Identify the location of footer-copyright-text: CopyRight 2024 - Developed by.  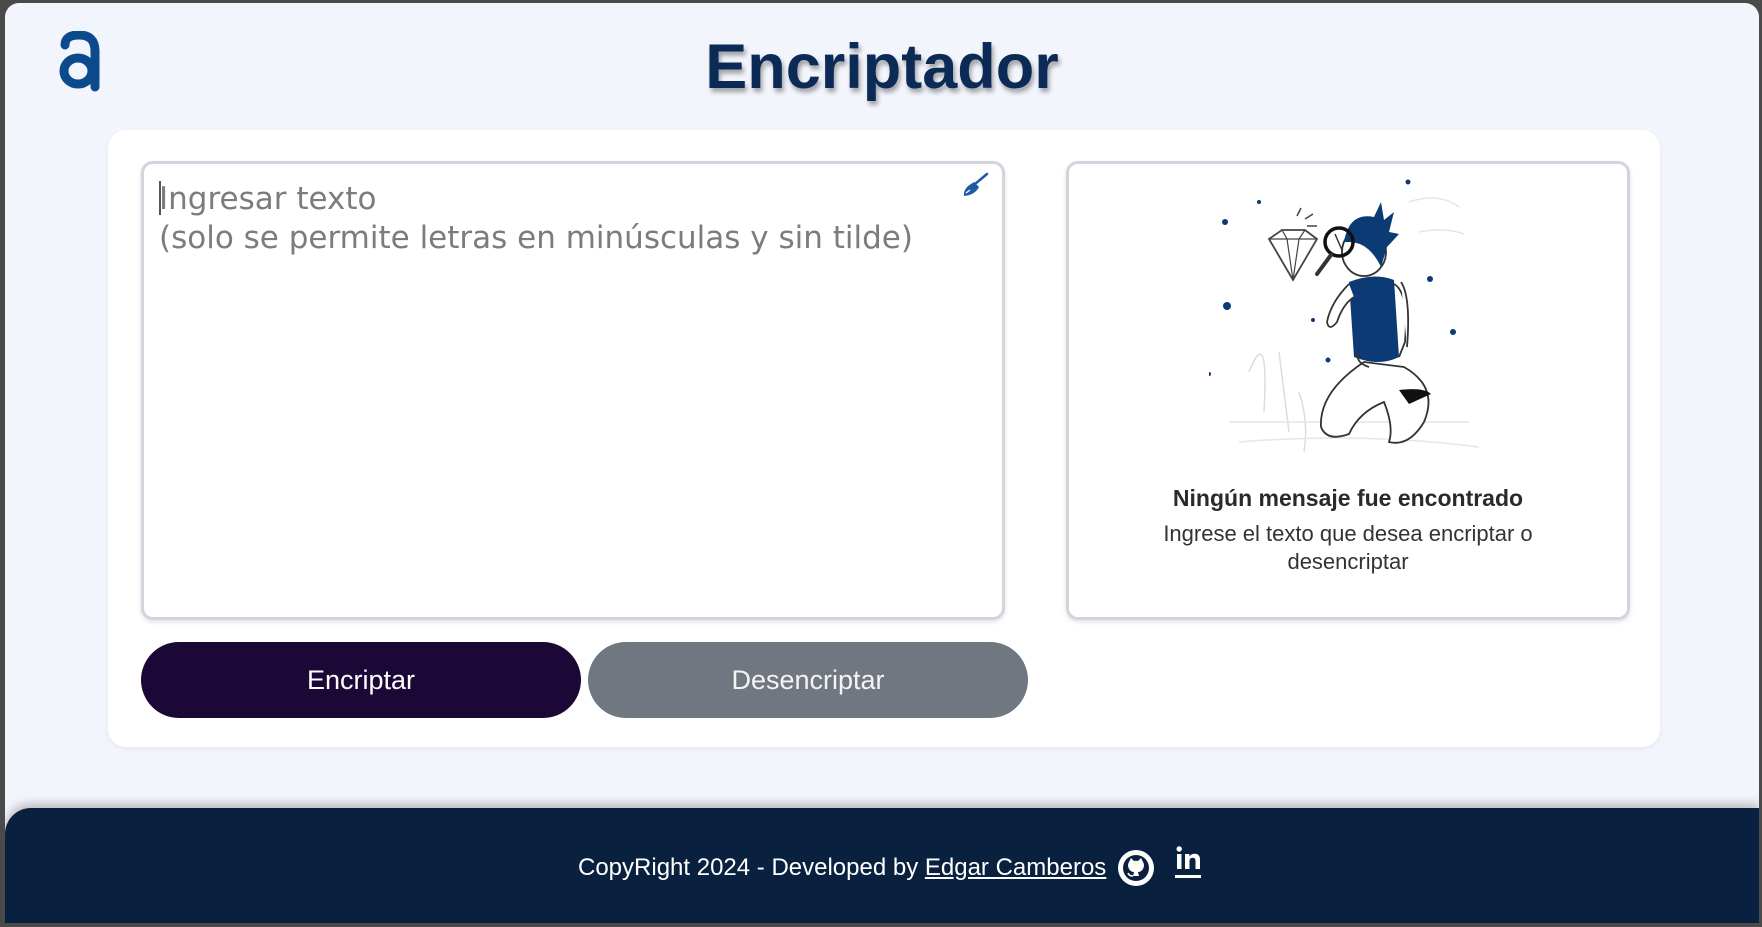
(751, 867).